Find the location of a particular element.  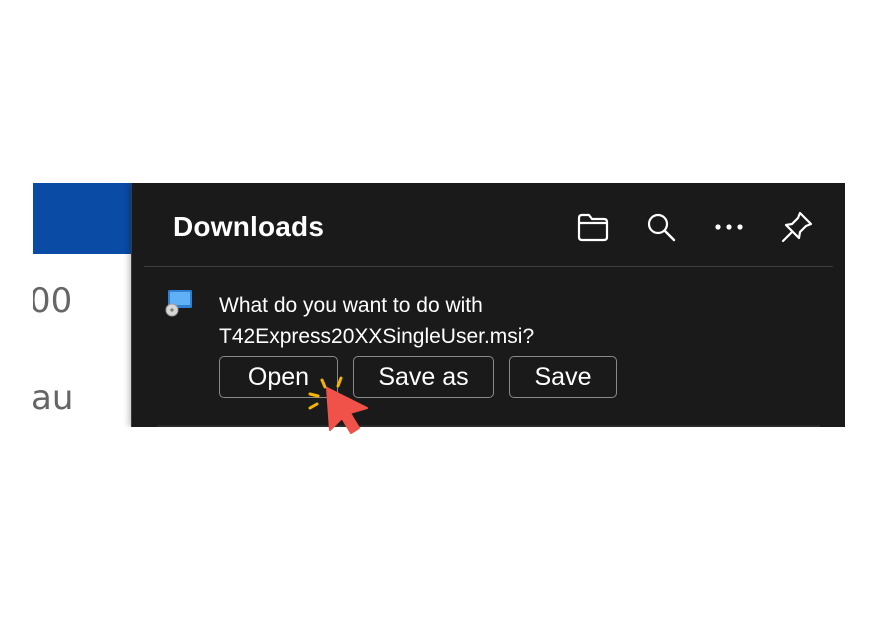

installer-file-icon is located at coordinates (179, 303).